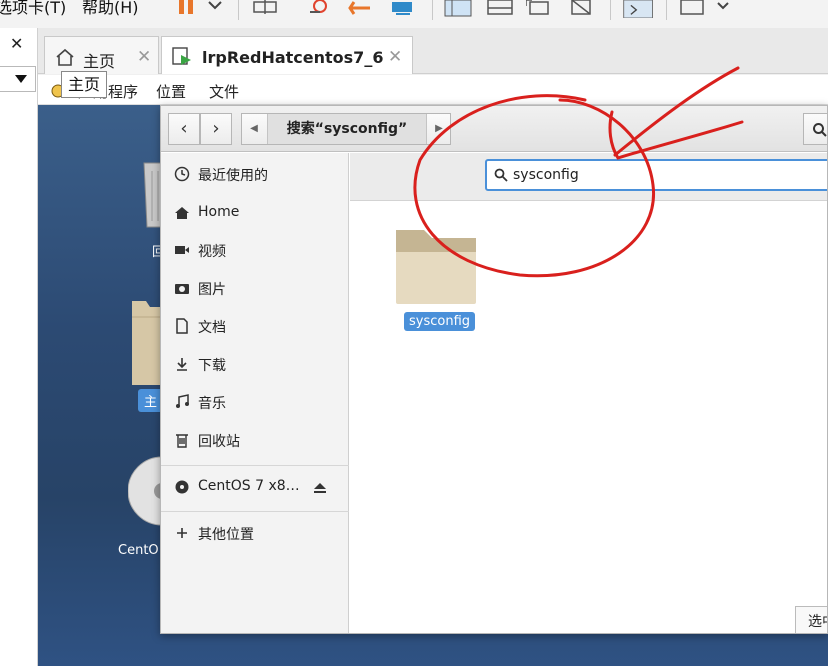 This screenshot has width=828, height=666. I want to click on file-item: sysconfig, so click(436, 287).